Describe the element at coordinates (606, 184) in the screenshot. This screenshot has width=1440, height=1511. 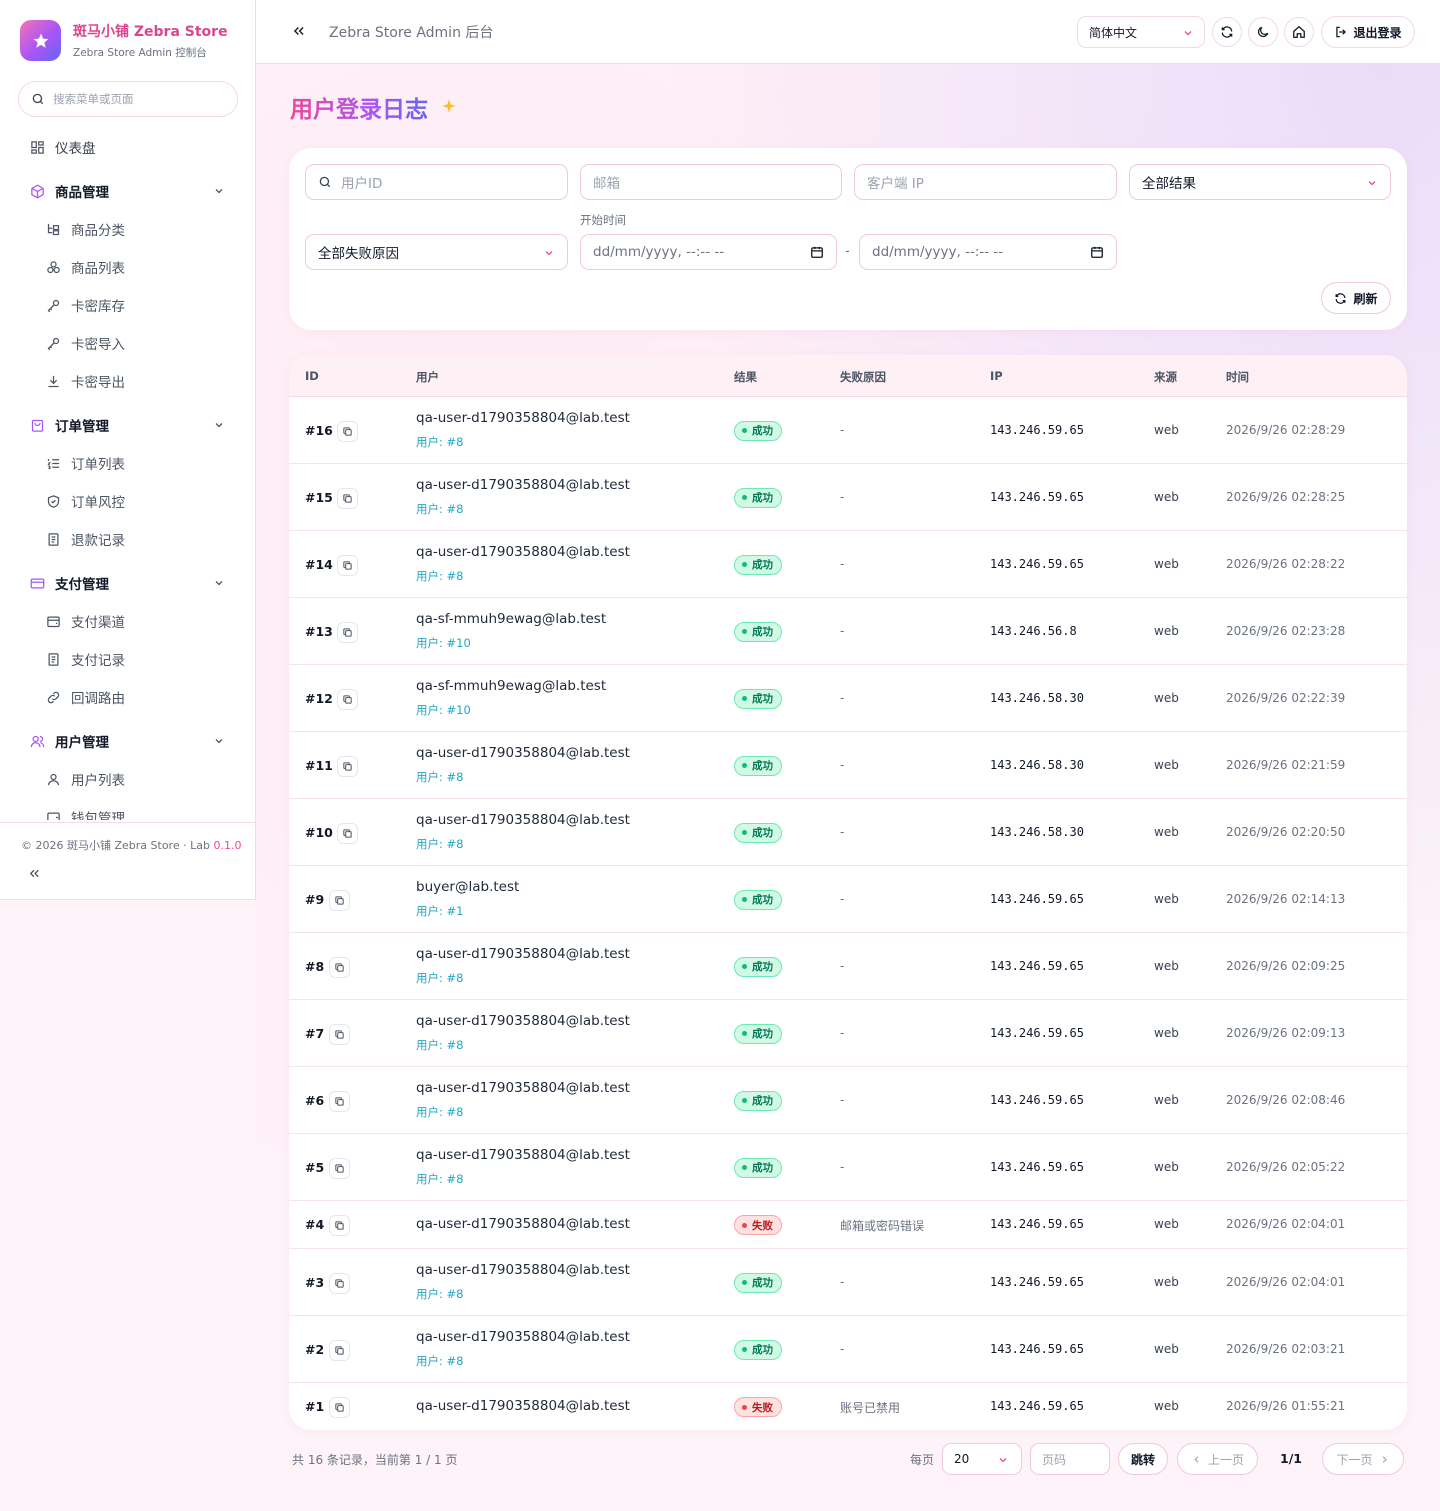
I see `email-placeholder: 邮箱` at that location.